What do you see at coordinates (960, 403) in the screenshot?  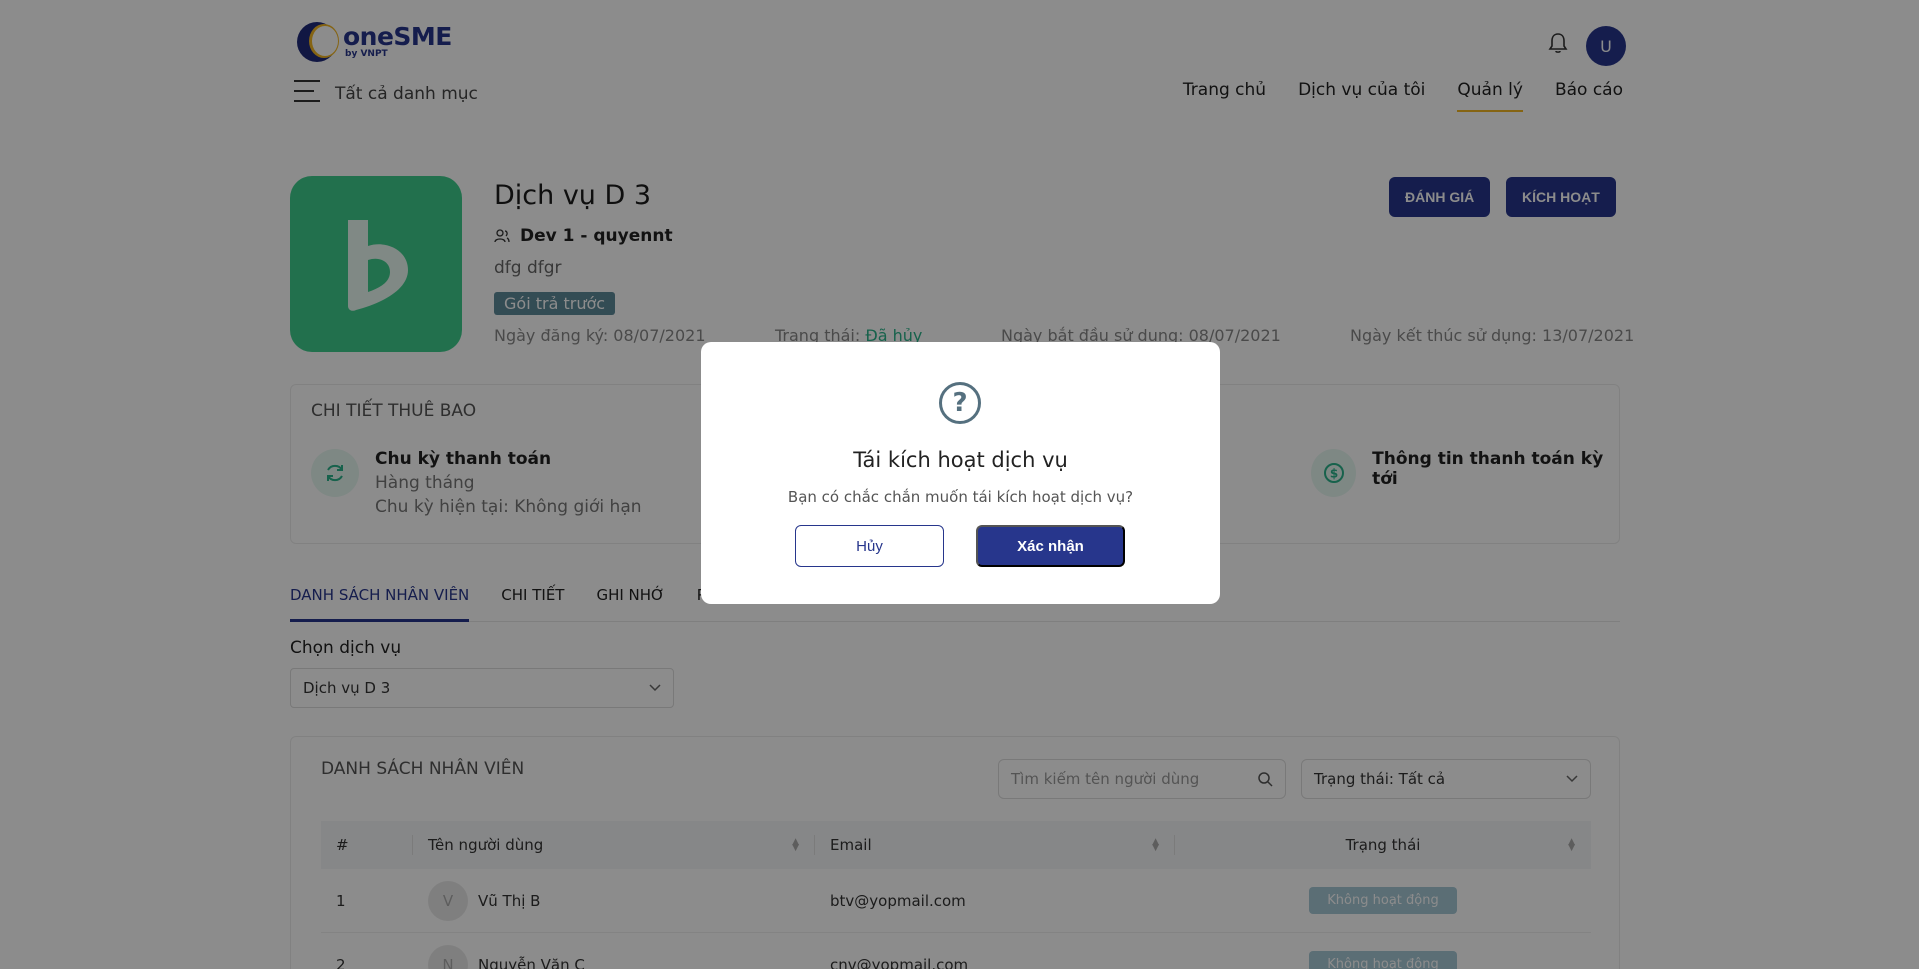 I see `question-icon: ?` at bounding box center [960, 403].